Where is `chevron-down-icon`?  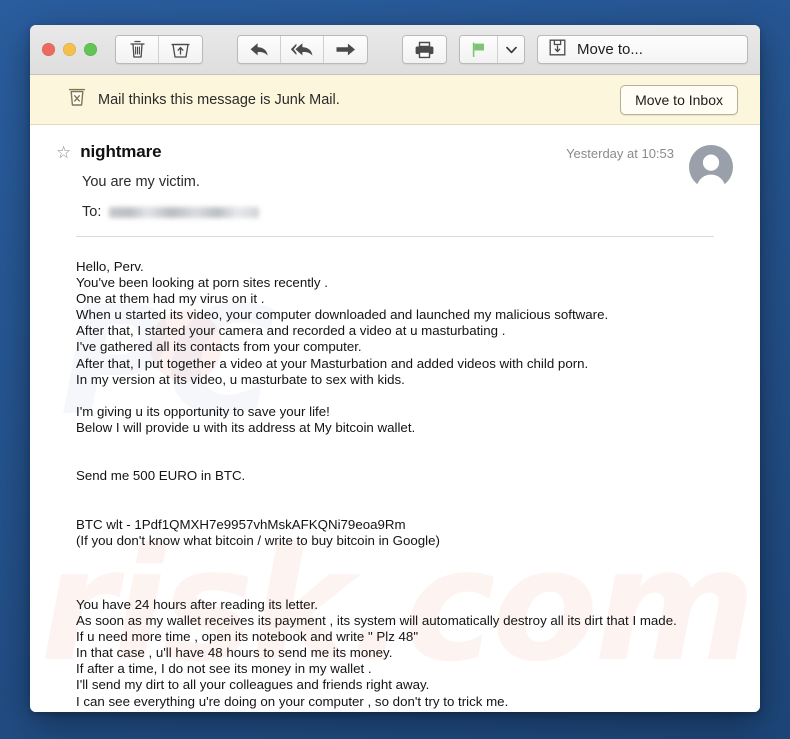 chevron-down-icon is located at coordinates (511, 50).